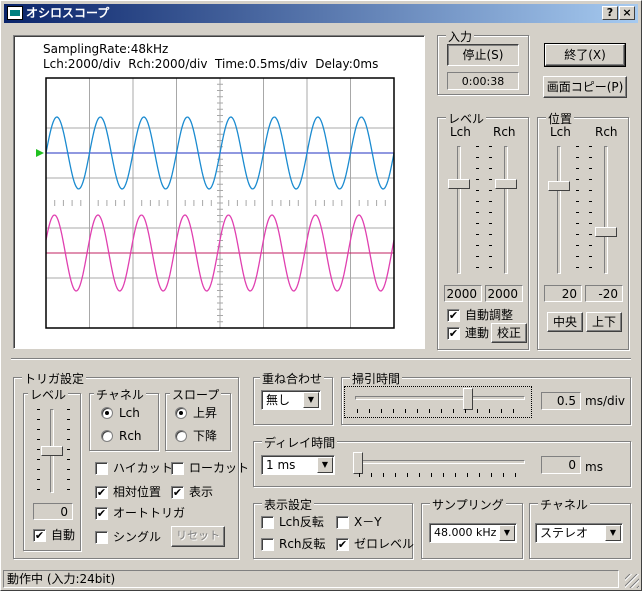  What do you see at coordinates (68, 451) in the screenshot?
I see `trigger-level-ticks-right` at bounding box center [68, 451].